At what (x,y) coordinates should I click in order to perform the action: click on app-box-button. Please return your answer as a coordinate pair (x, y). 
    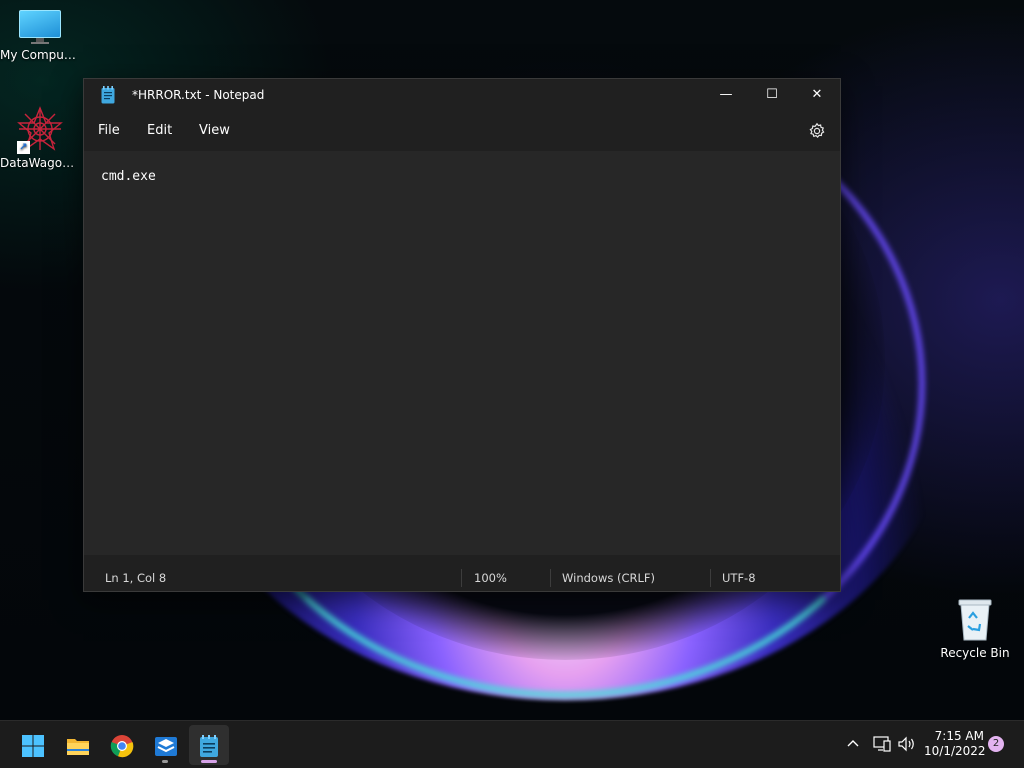
    Looking at the image, I should click on (165, 745).